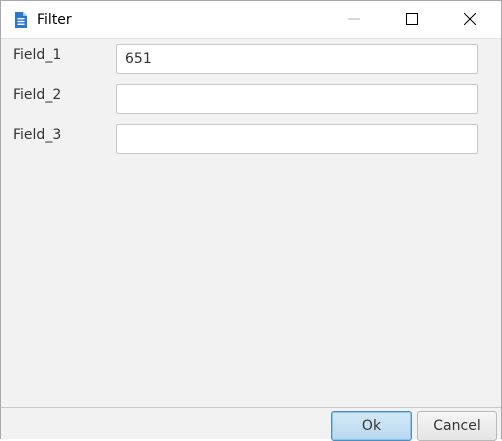 Image resolution: width=502 pixels, height=441 pixels. Describe the element at coordinates (251, 20) in the screenshot. I see `title-bar: Filter` at that location.